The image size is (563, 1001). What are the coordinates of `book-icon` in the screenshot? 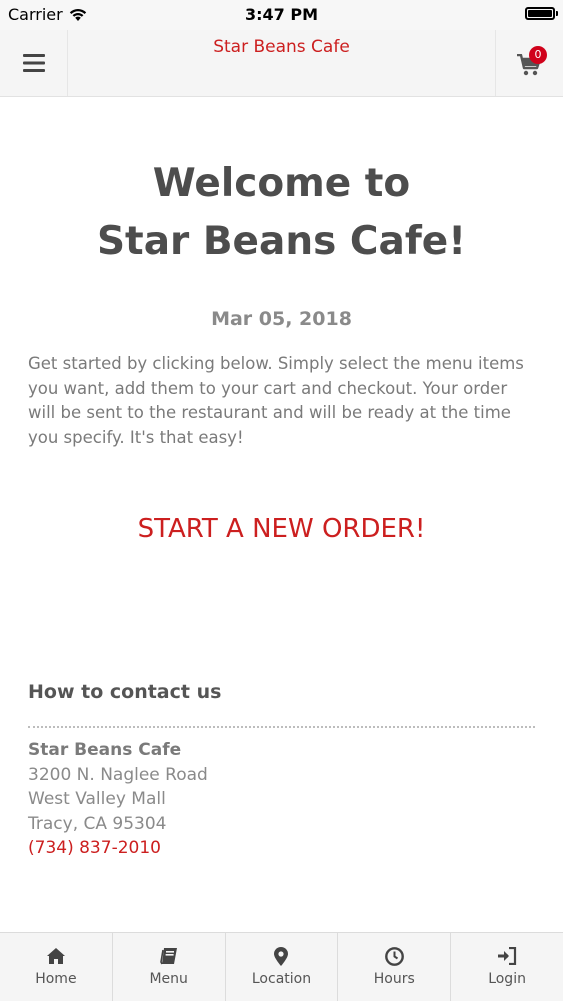 It's located at (168, 956).